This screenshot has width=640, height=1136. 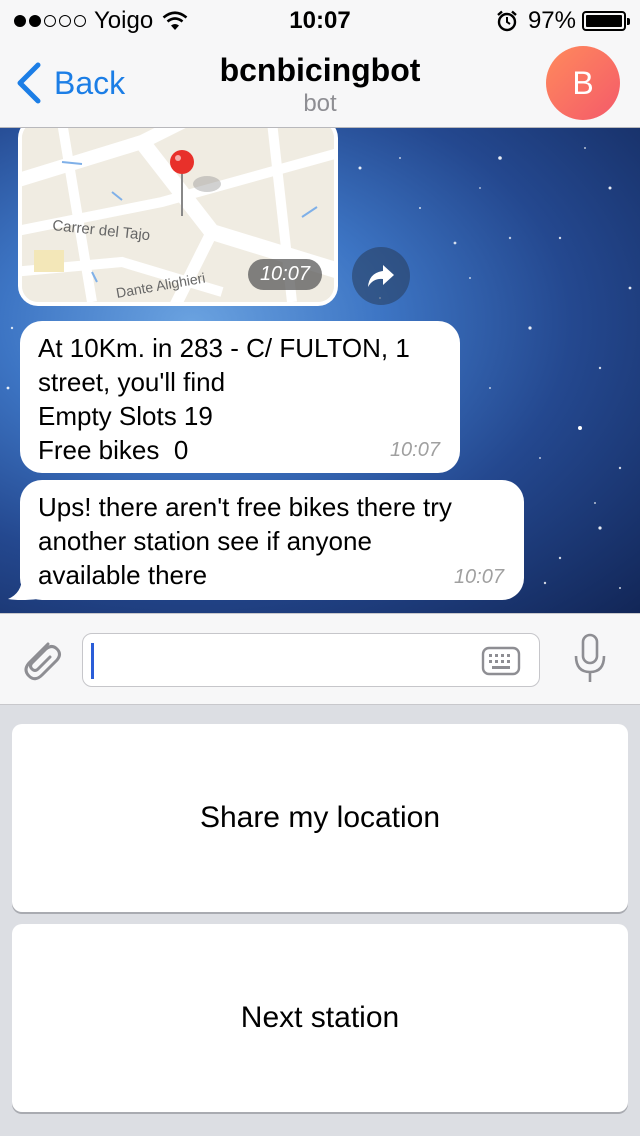 I want to click on avatar: B, so click(x=583, y=83).